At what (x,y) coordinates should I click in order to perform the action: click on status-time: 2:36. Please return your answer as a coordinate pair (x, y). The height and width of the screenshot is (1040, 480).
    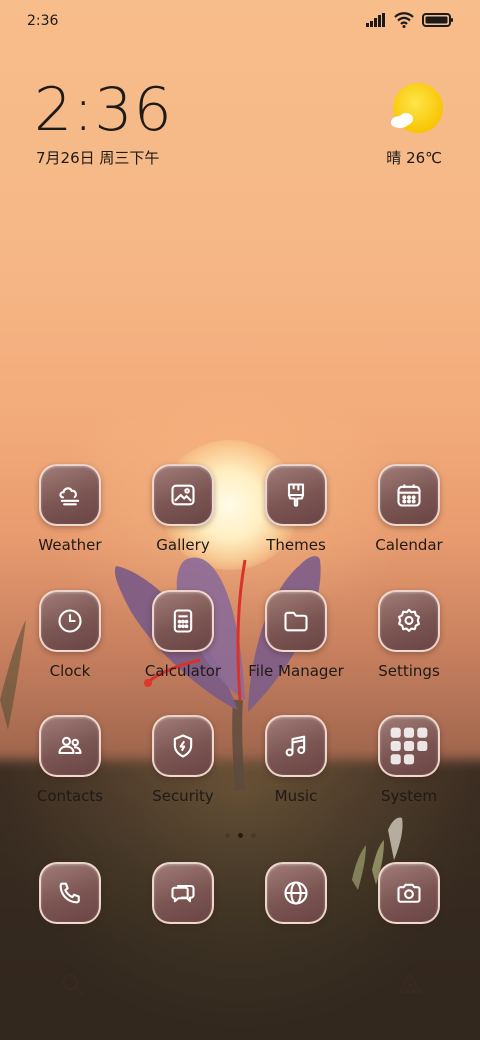
    Looking at the image, I should click on (43, 21).